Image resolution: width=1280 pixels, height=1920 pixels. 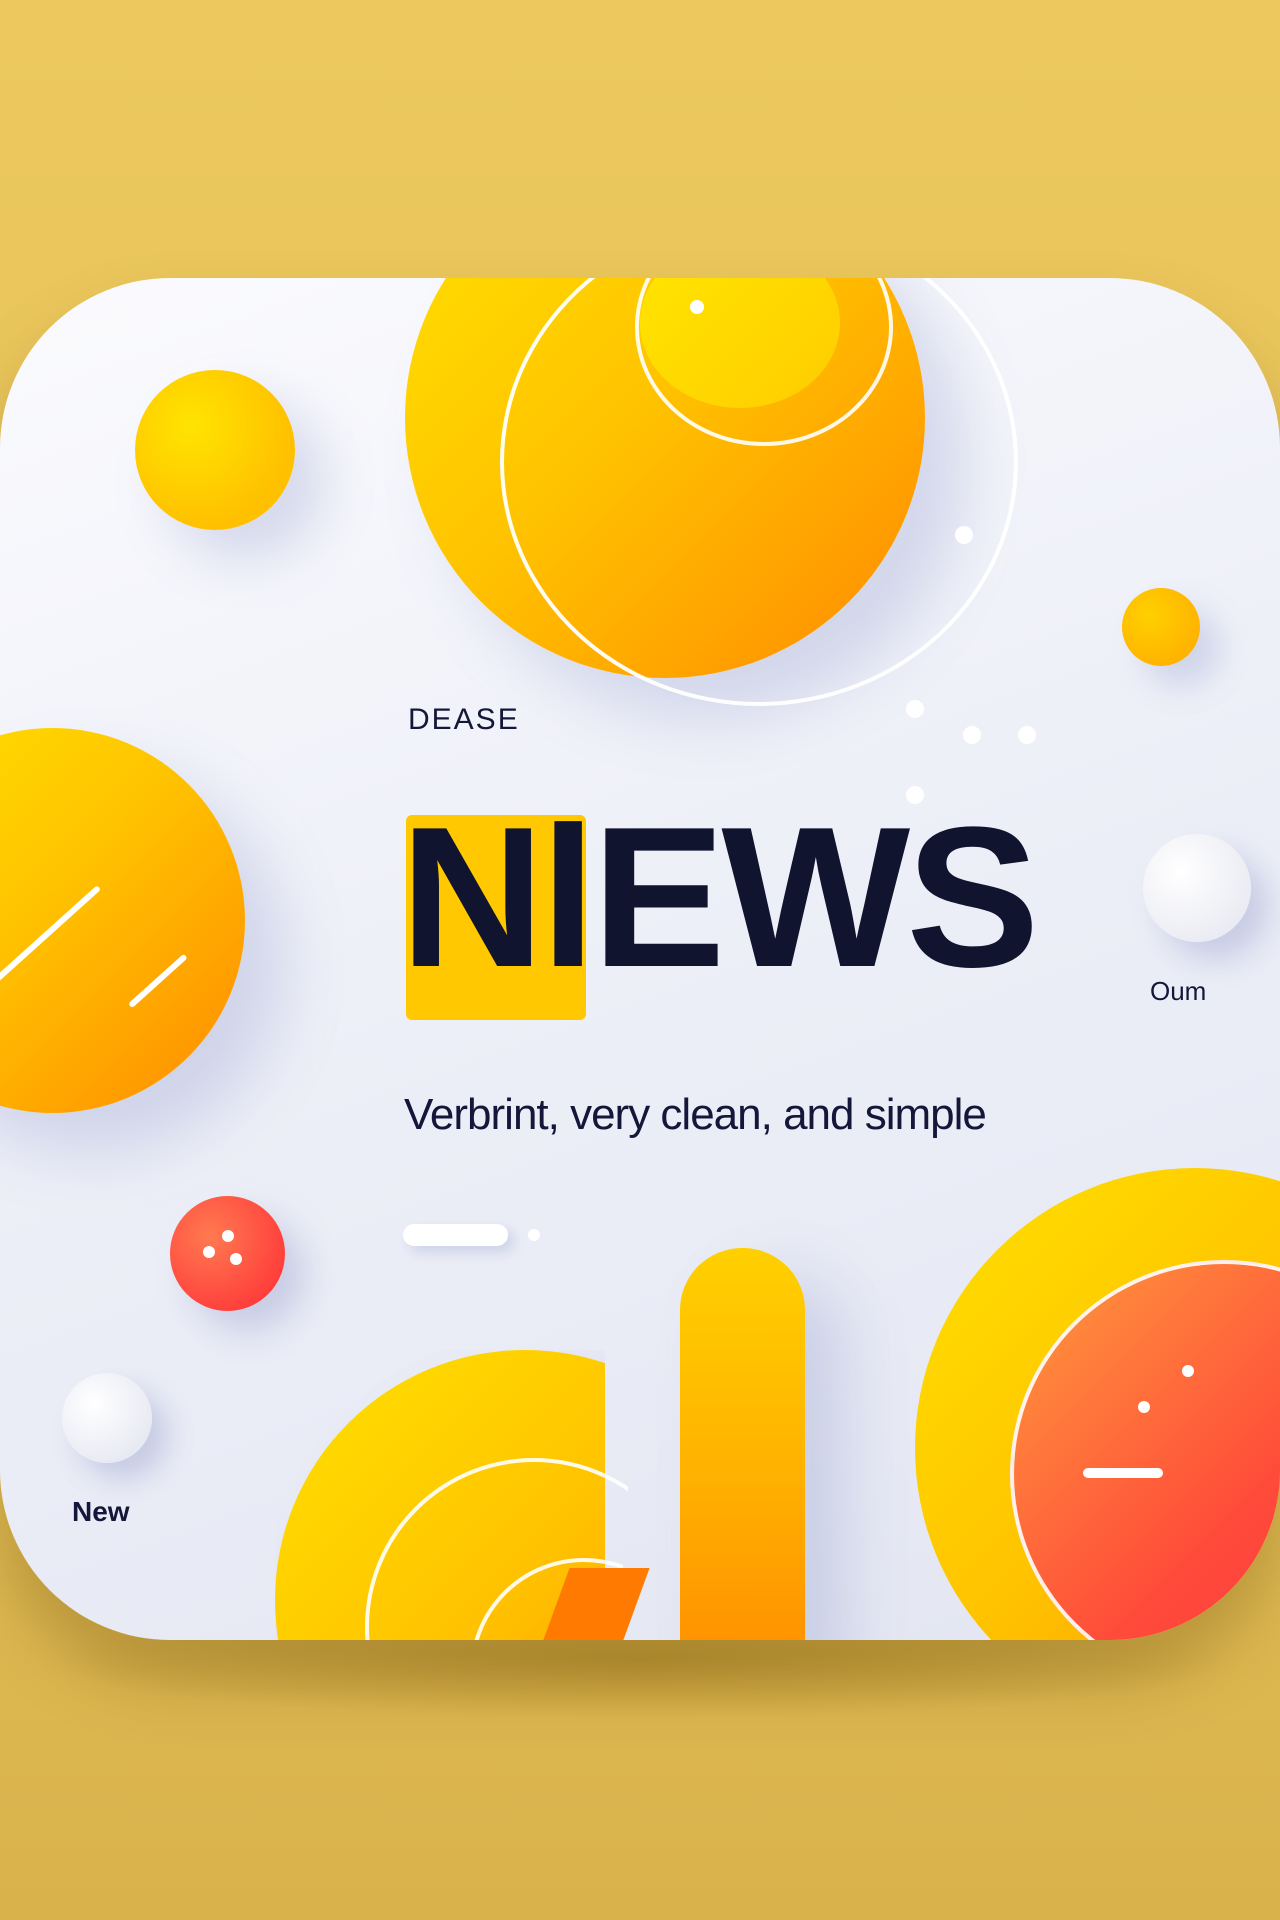 I want to click on white-ball-small, so click(x=107, y=1418).